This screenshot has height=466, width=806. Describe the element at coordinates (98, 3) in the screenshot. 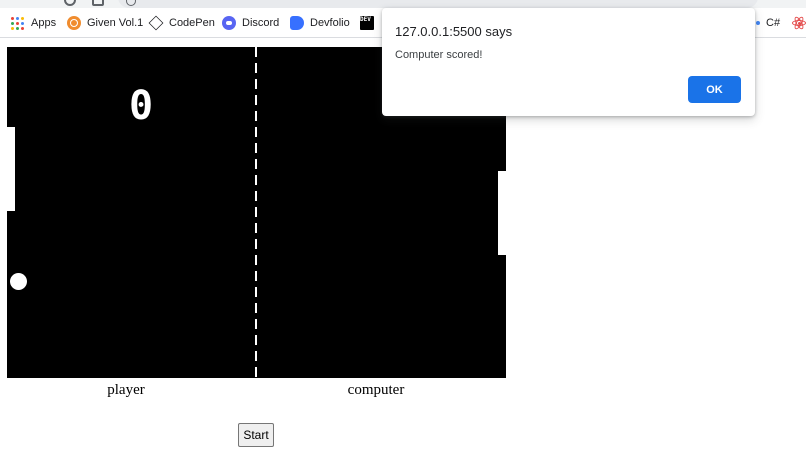

I see `home-icon` at that location.